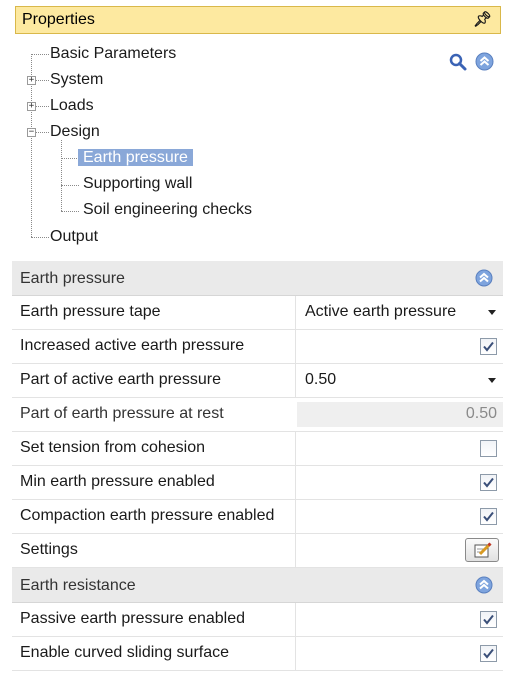  What do you see at coordinates (258, 20) in the screenshot?
I see `properties-title-bar: Properties 📌︎` at bounding box center [258, 20].